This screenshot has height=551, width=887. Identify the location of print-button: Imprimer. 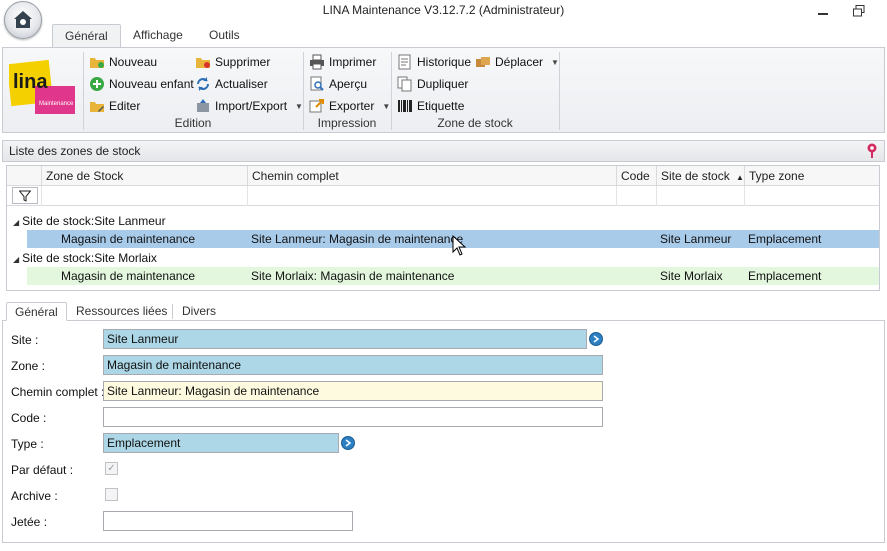
(342, 62).